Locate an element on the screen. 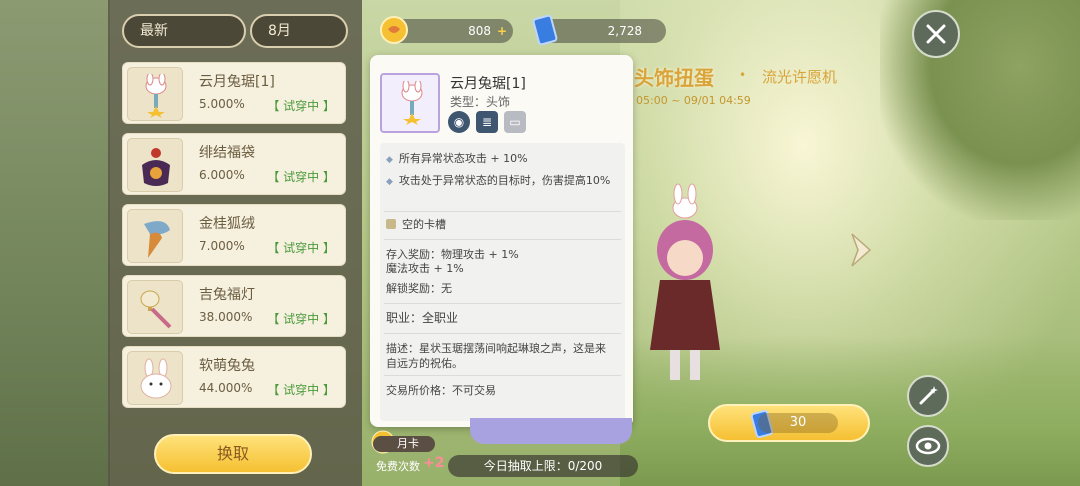 This screenshot has width=1080, height=486. card-slot-icon is located at coordinates (391, 224).